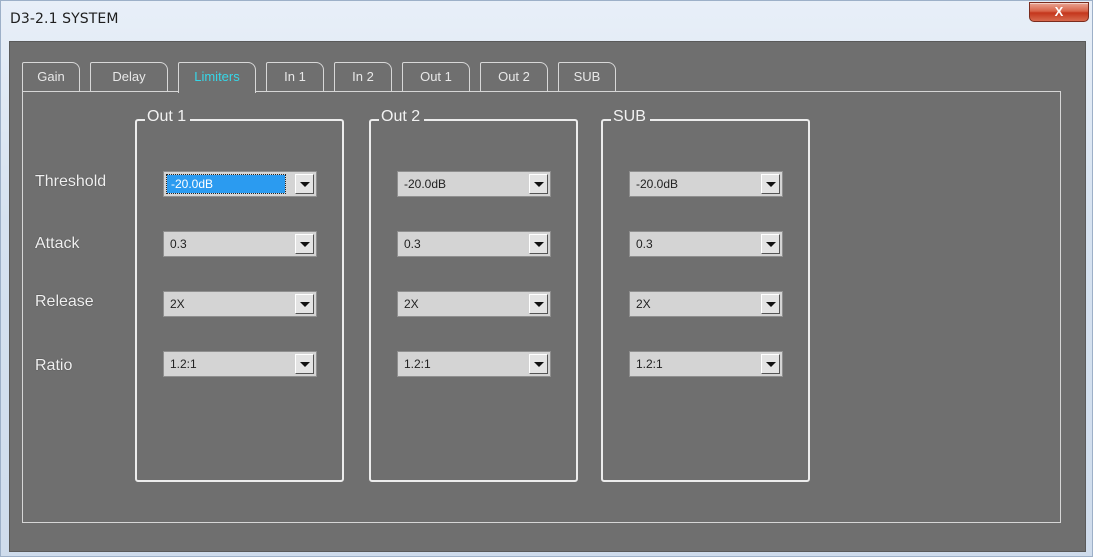 The image size is (1093, 557). I want to click on sub-attack-select: 0.3, so click(706, 244).